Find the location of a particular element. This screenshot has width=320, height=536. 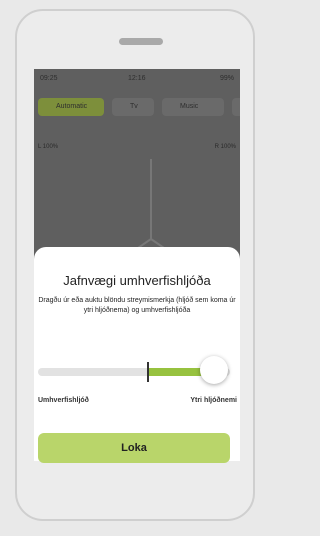

tab-automatic: Automatic is located at coordinates (71, 107).